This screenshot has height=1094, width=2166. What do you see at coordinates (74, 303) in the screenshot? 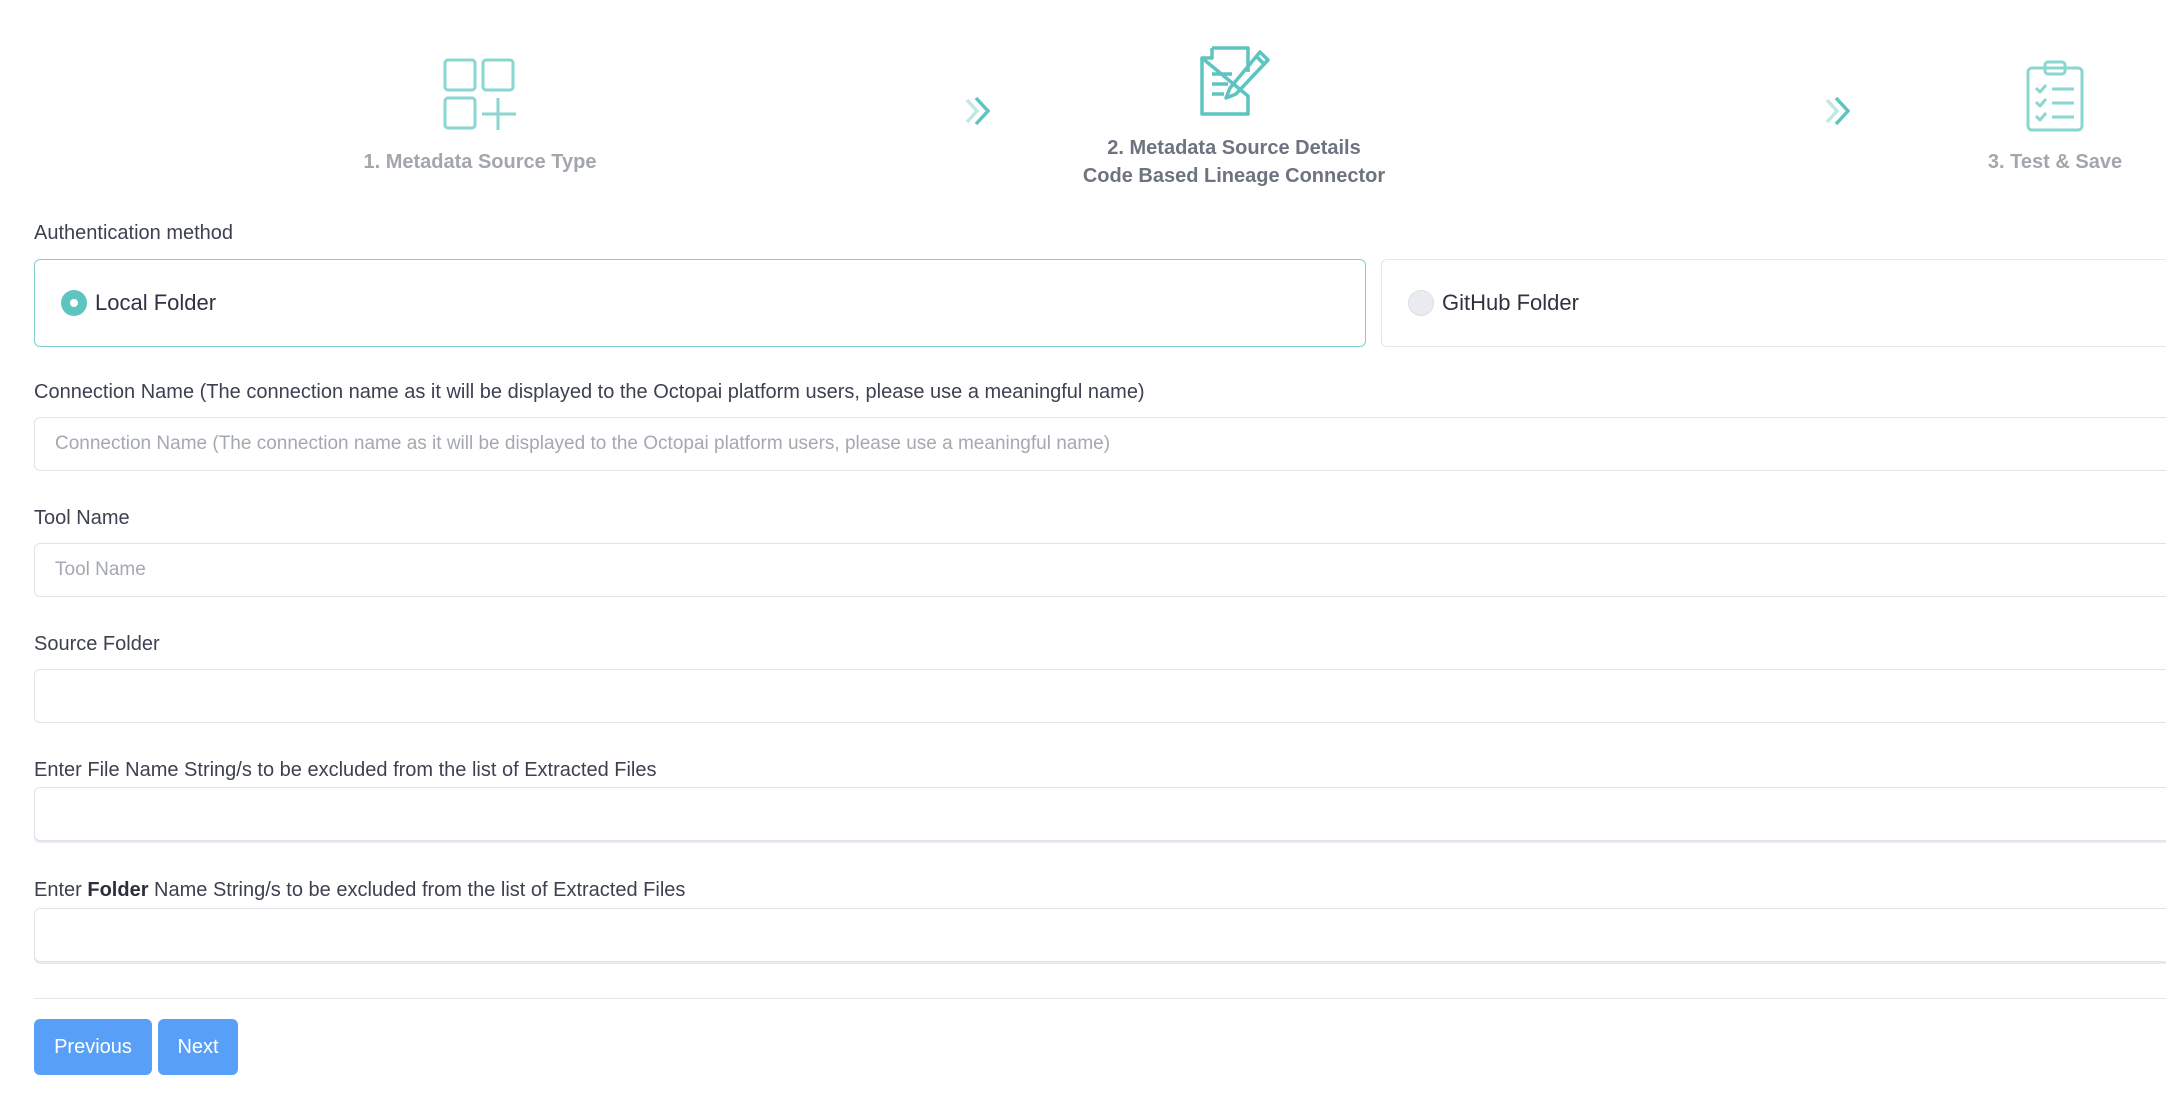
I see `radio-selected-icon` at bounding box center [74, 303].